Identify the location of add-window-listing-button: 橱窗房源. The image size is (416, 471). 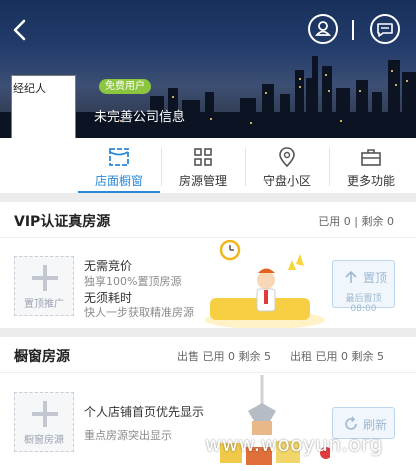
(44, 422).